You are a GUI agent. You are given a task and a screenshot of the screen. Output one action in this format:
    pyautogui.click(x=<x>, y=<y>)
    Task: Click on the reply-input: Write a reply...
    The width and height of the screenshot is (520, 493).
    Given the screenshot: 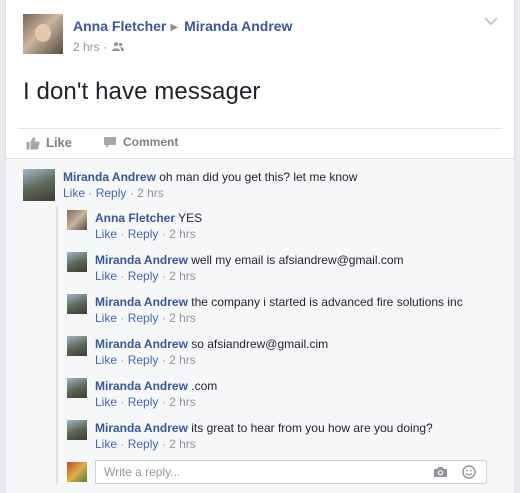 What is the action you would take?
    pyautogui.click(x=291, y=472)
    